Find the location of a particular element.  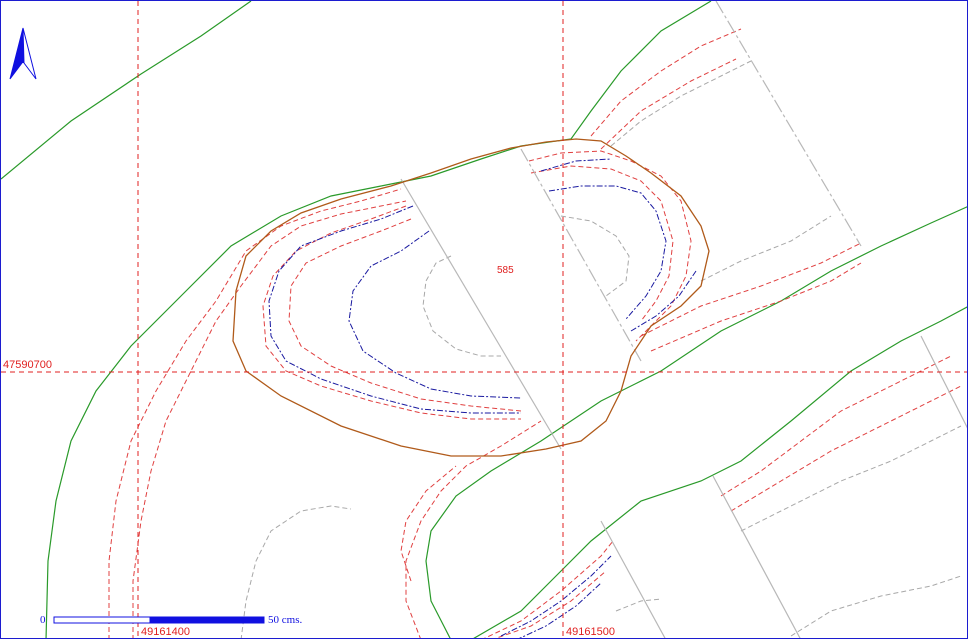

scale-bar-start-label: 0 is located at coordinates (43, 620).